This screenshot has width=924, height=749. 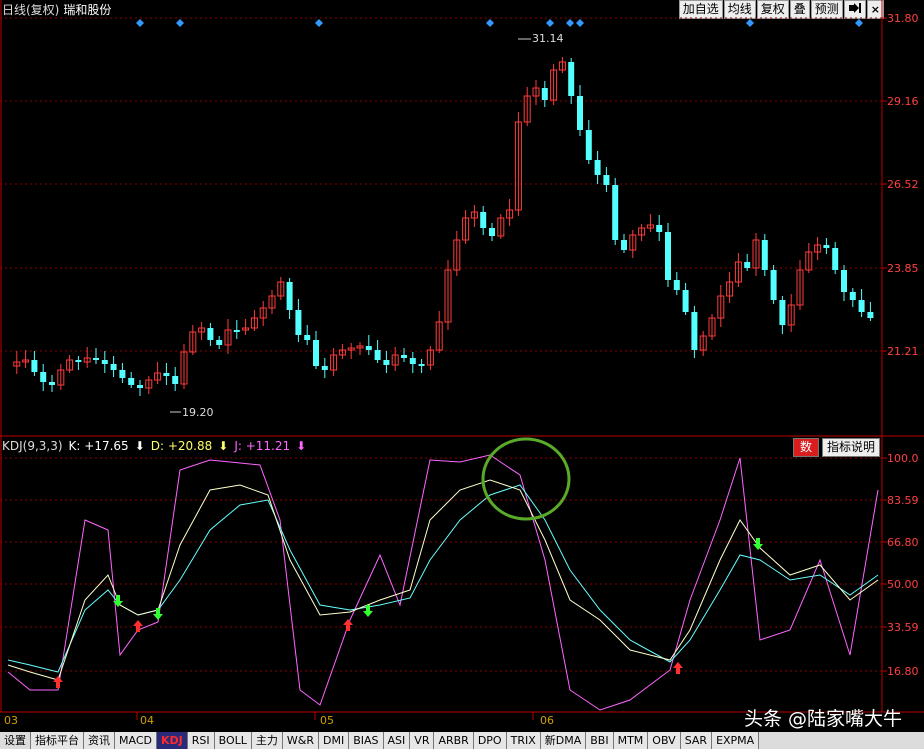 I want to click on d-value: D: +20.88 ⬇, so click(x=189, y=446).